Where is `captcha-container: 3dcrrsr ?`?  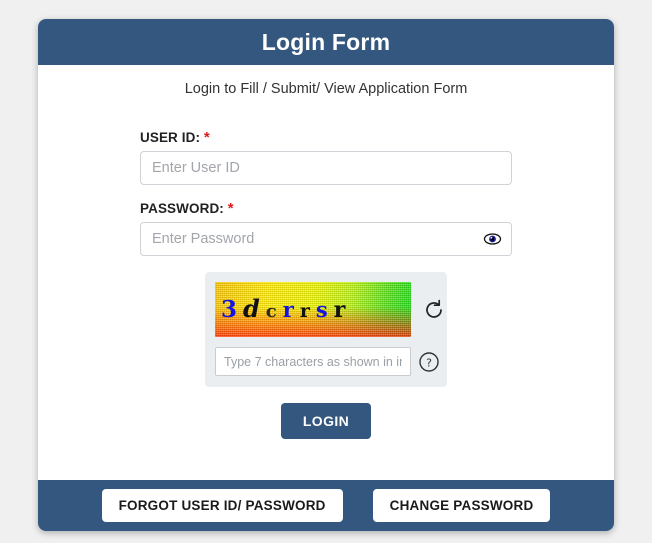 captcha-container: 3dcrrsr ? is located at coordinates (326, 329).